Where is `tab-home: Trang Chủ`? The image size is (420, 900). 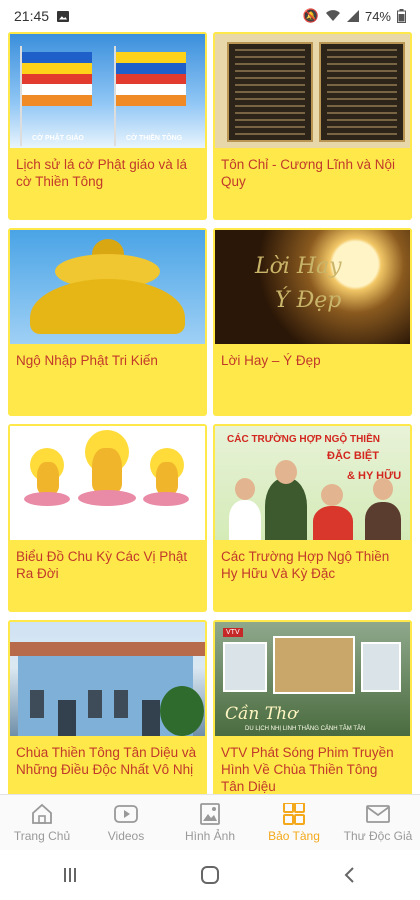
tab-home: Trang Chủ is located at coordinates (42, 822).